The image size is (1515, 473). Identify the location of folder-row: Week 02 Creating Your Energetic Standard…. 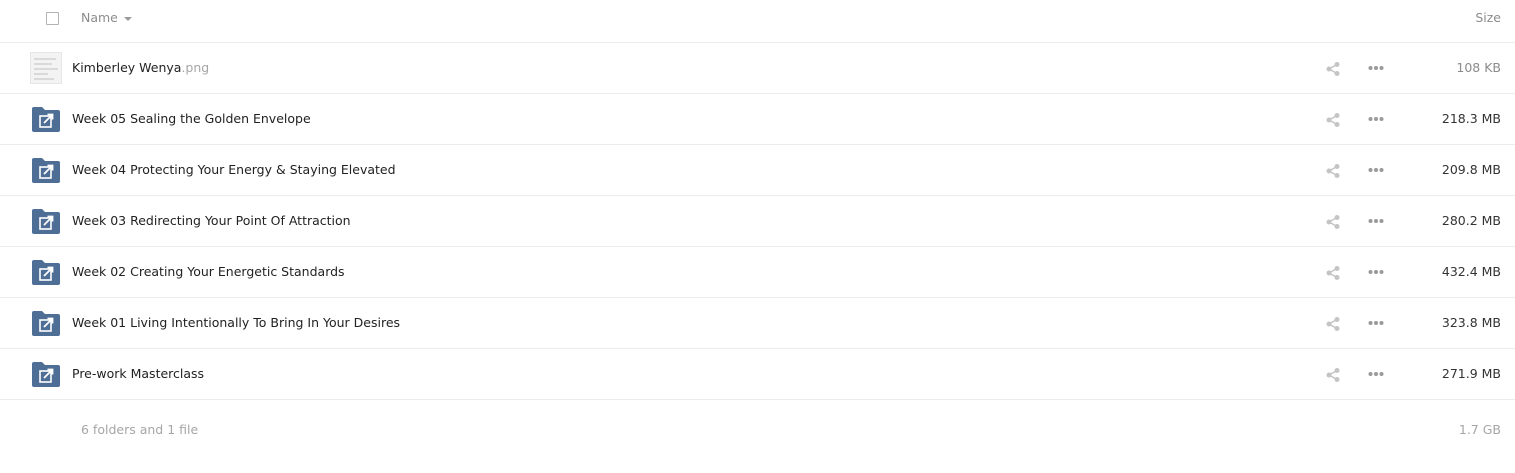
(757, 272).